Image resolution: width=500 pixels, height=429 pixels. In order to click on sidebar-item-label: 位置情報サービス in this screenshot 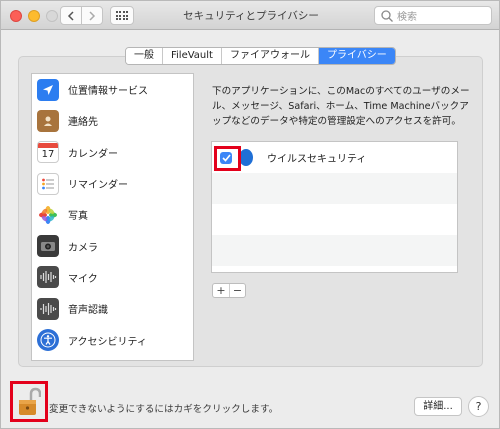, I will do `click(108, 92)`.